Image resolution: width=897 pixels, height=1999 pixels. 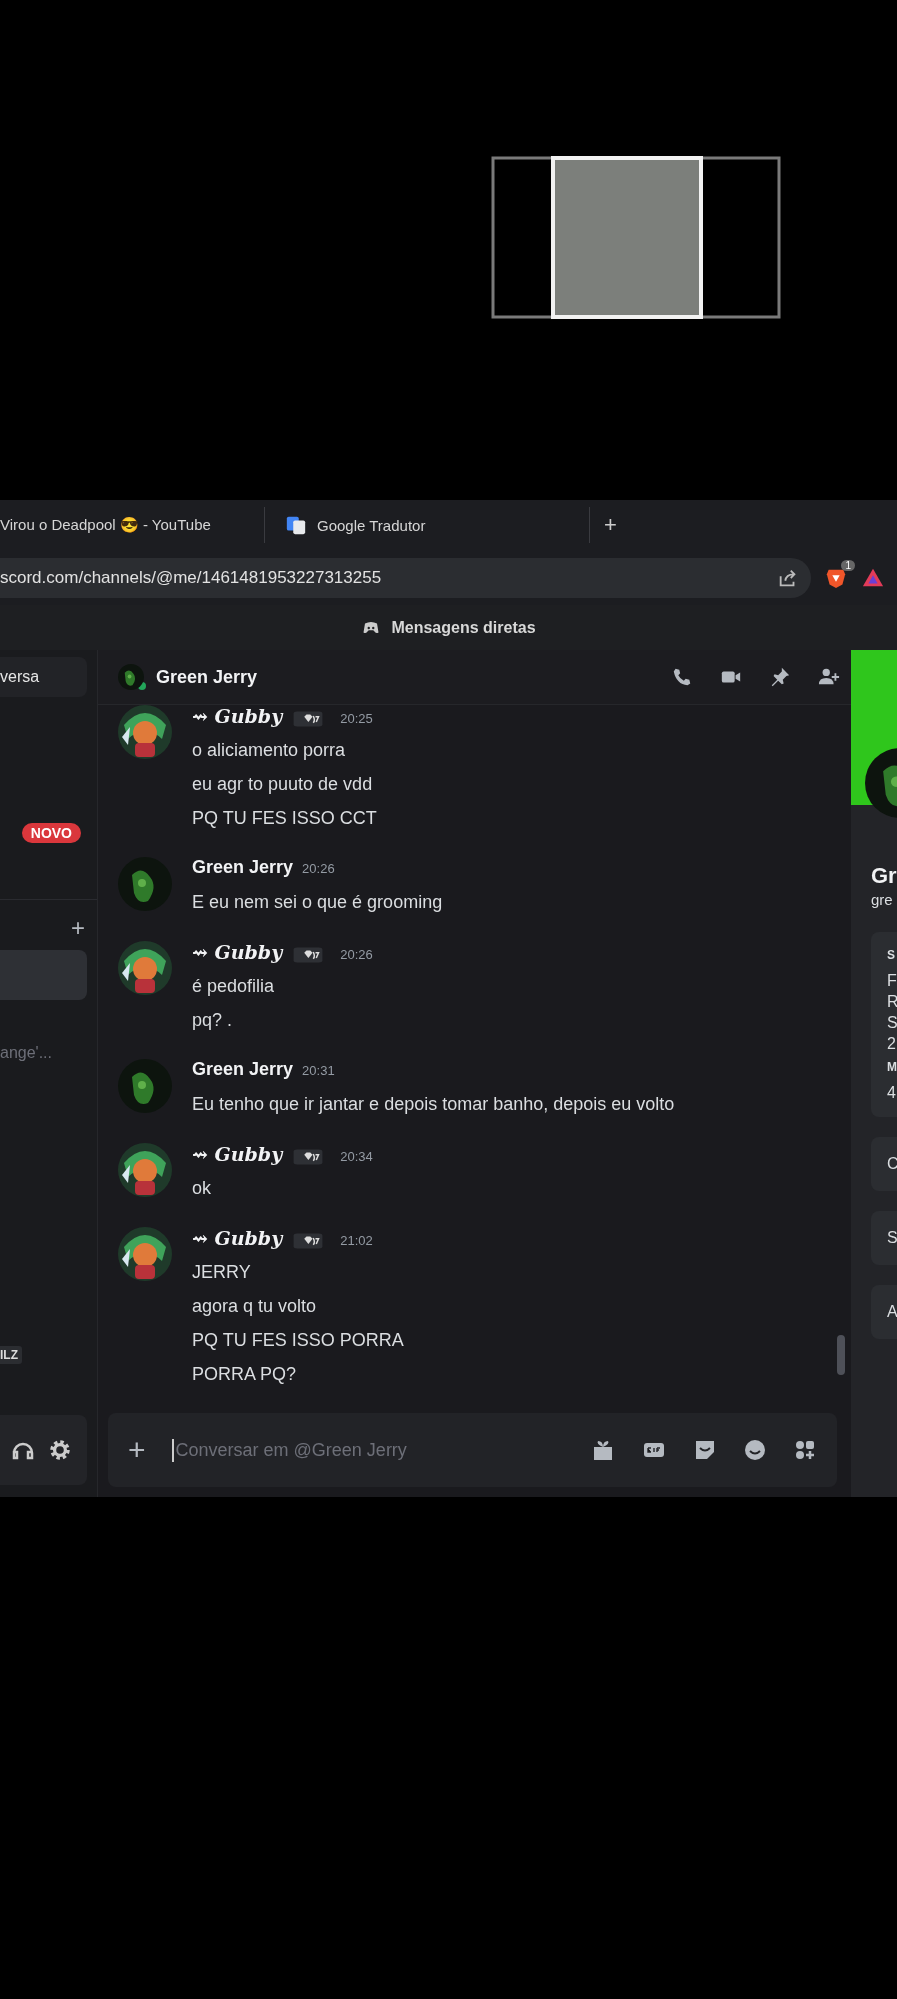 What do you see at coordinates (884, 1312) in the screenshot?
I see `profile-section: A` at bounding box center [884, 1312].